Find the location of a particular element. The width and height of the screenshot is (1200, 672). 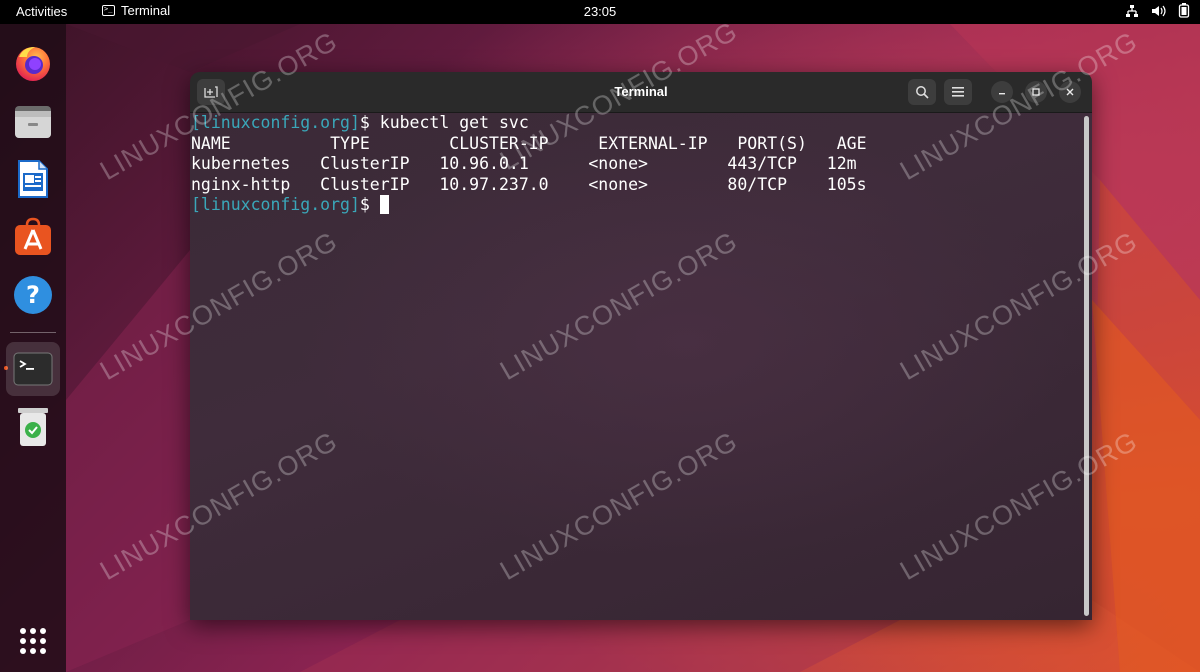

firefox-icon is located at coordinates (33, 64).